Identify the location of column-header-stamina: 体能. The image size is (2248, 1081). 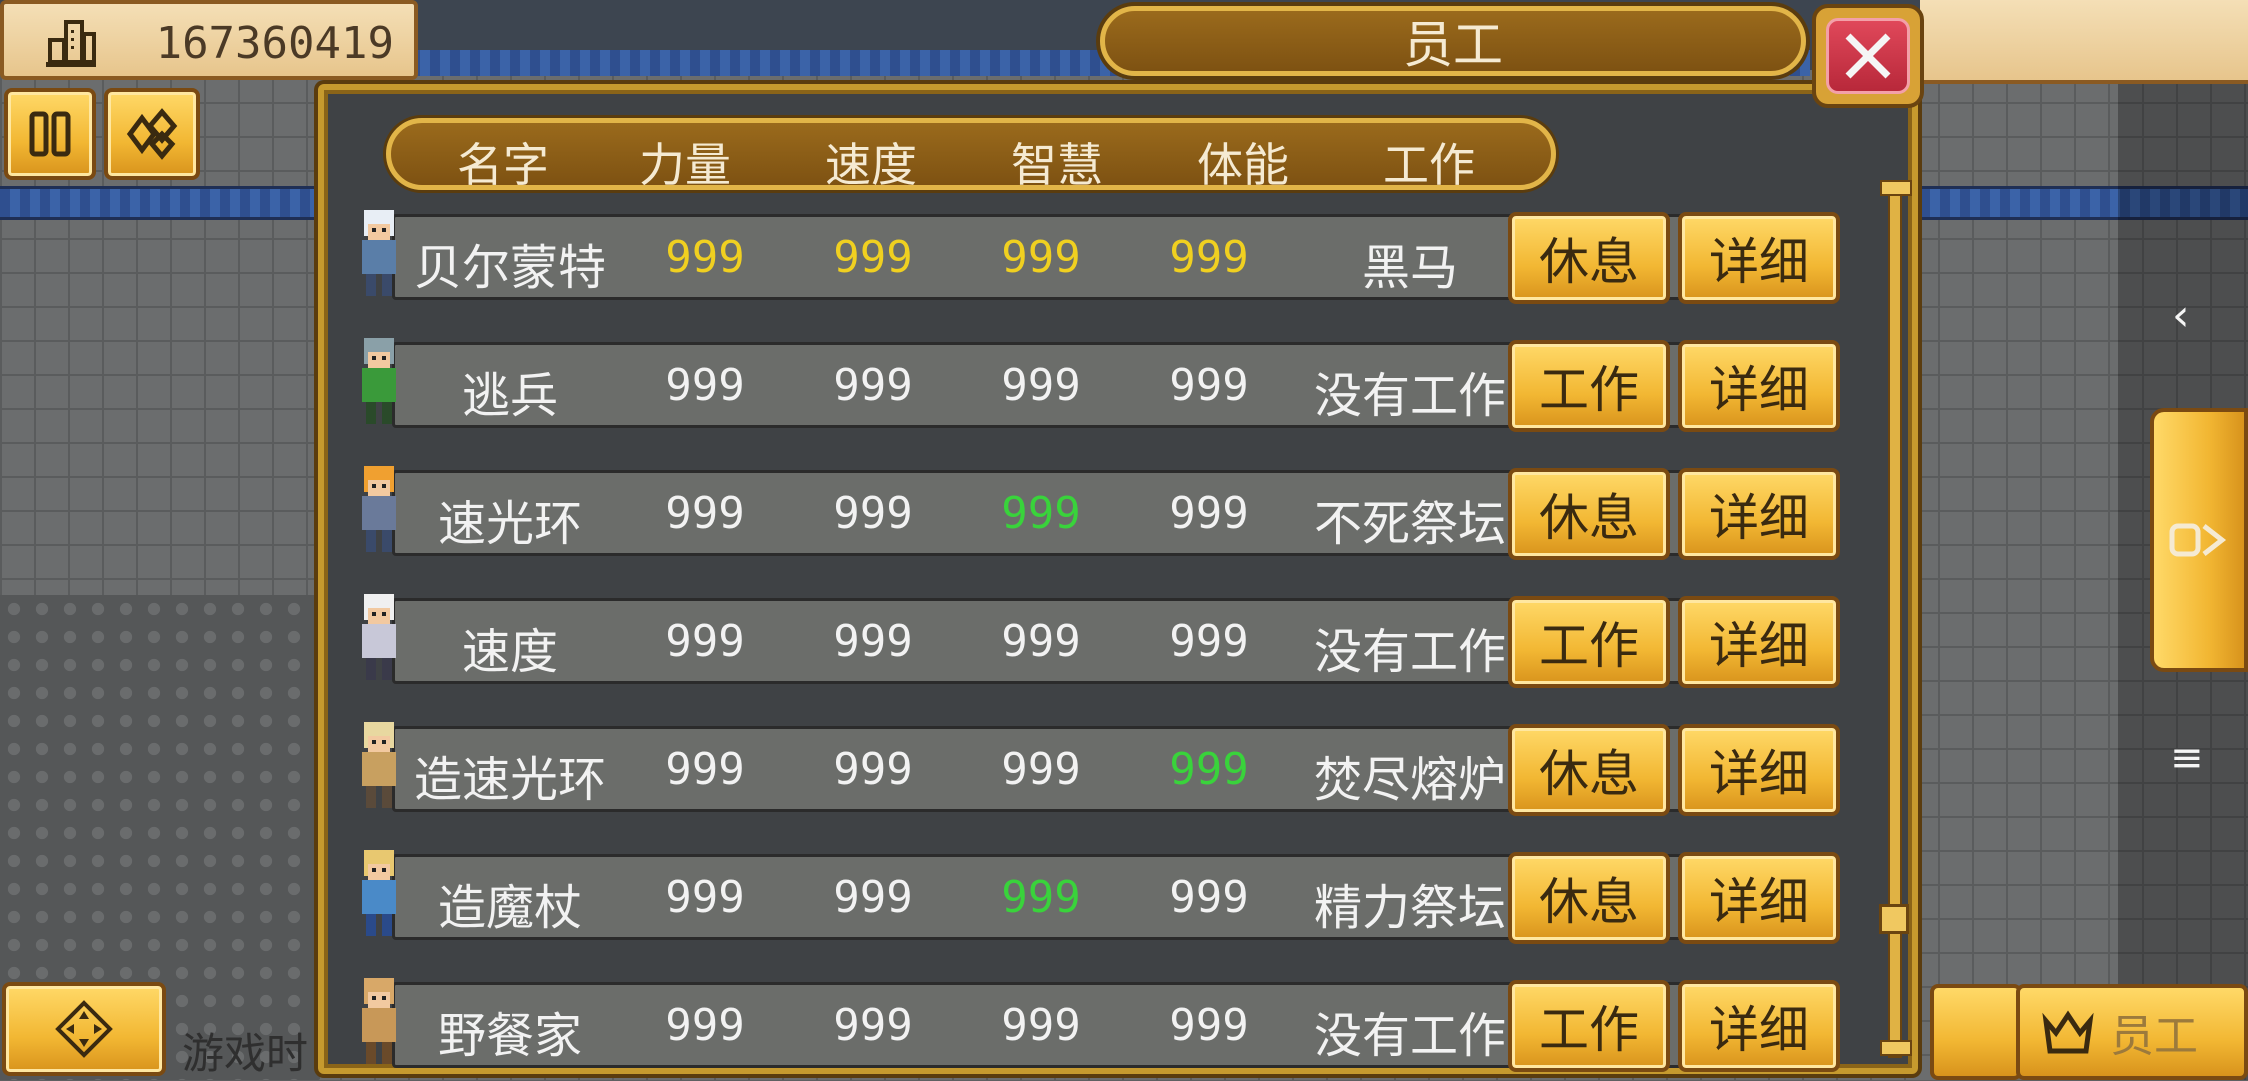
(1243, 165).